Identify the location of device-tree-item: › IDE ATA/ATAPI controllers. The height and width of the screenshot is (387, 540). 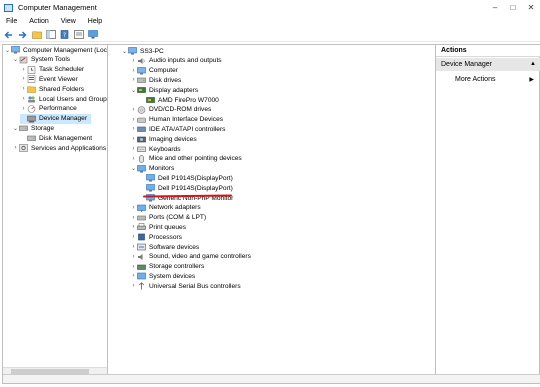
(178, 129).